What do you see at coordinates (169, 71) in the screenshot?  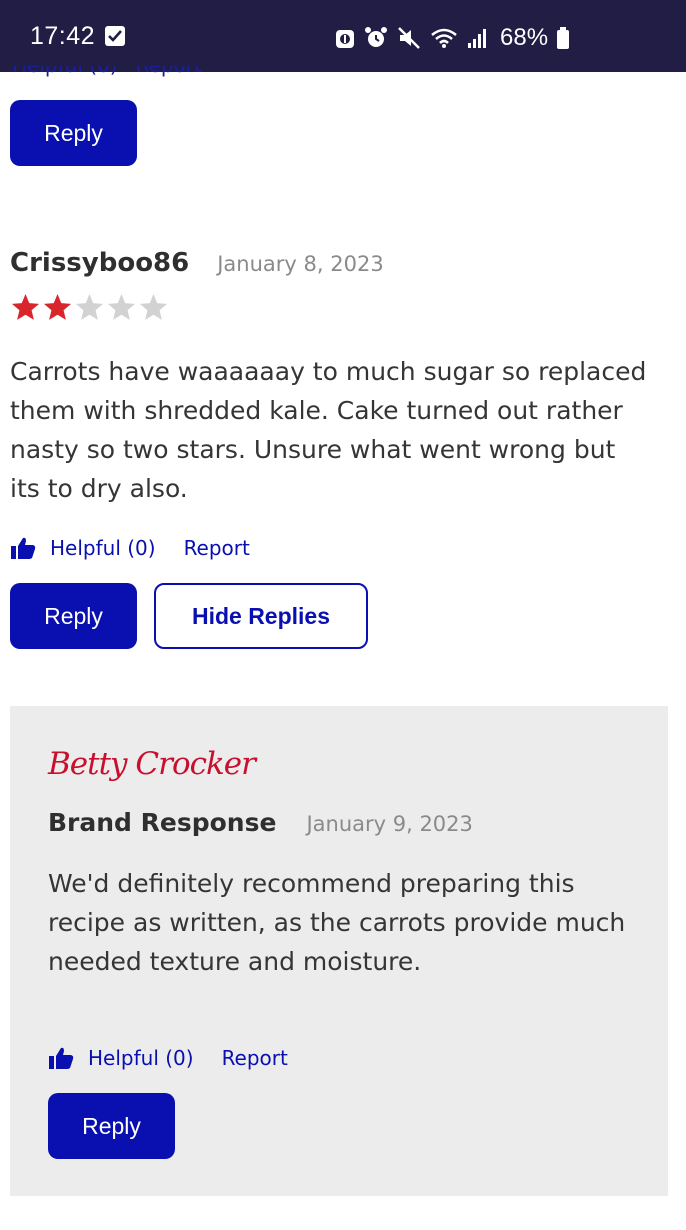 I see `previous-report-link: Report` at bounding box center [169, 71].